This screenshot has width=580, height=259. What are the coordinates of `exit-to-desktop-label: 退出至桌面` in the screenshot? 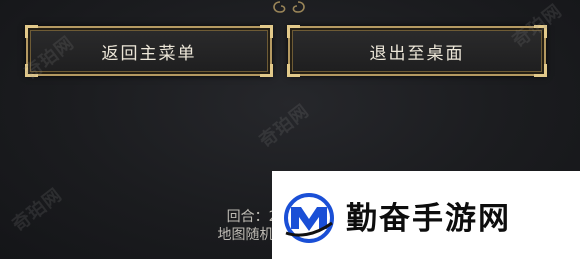 It's located at (417, 53).